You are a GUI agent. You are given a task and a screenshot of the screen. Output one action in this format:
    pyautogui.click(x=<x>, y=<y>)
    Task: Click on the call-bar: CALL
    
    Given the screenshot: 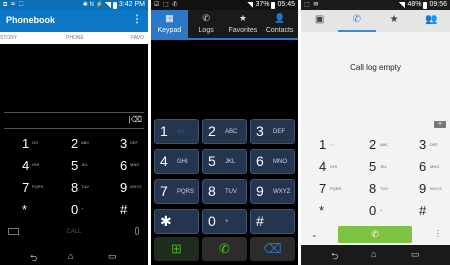 What is the action you would take?
    pyautogui.click(x=74, y=233)
    